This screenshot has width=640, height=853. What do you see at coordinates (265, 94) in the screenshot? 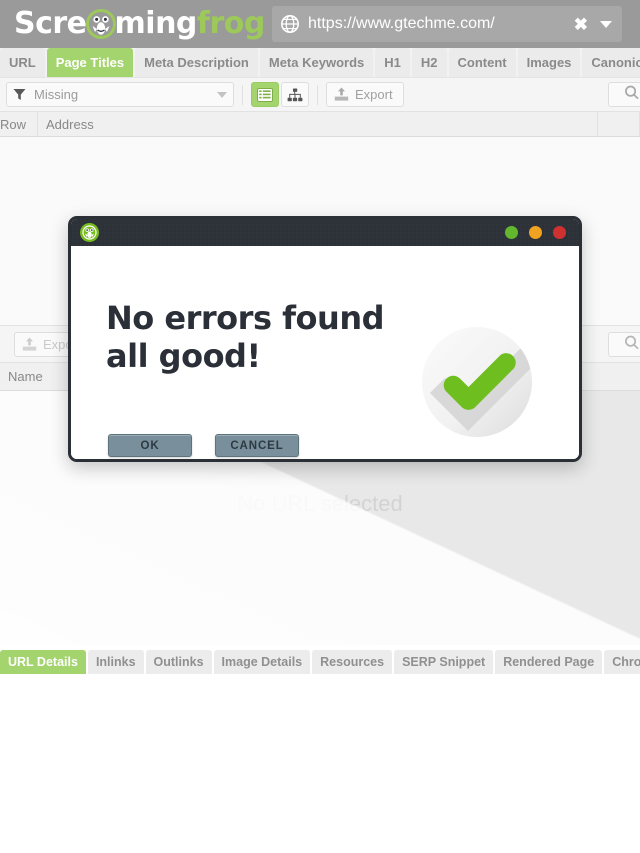
I see `list-view-icon` at bounding box center [265, 94].